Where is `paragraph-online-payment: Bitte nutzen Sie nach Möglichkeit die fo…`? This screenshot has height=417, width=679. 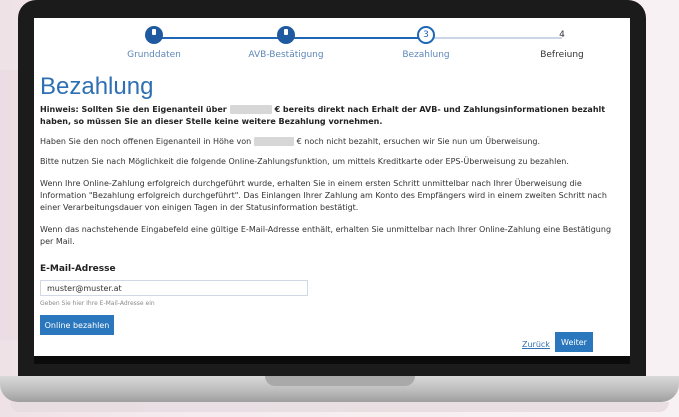 paragraph-online-payment: Bitte nutzen Sie nach Möglichkeit die fo… is located at coordinates (304, 161).